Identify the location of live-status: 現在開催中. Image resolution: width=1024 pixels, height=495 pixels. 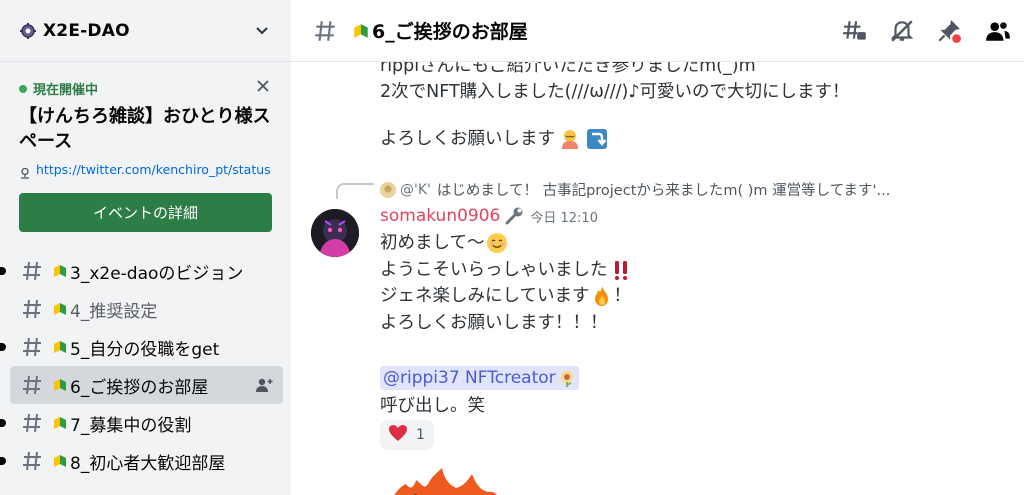
(58, 88).